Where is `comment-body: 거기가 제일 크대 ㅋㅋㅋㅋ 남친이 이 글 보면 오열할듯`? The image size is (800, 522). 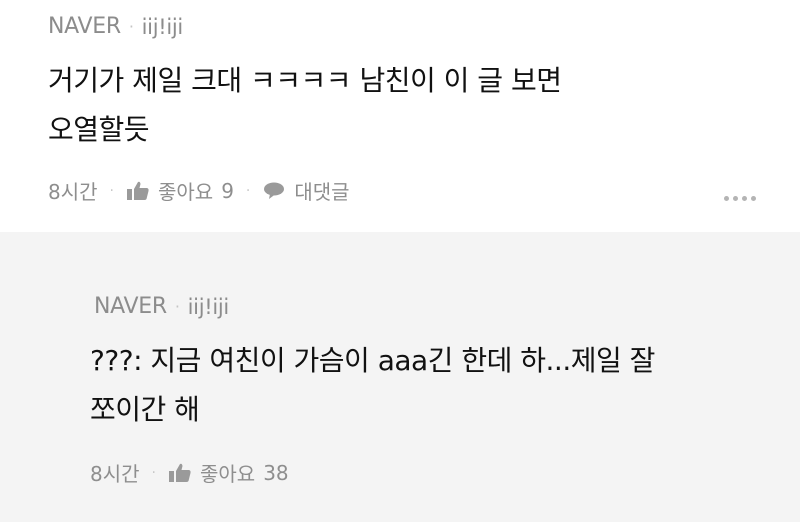
comment-body: 거기가 제일 크대 ㅋㅋㅋㅋ 남친이 이 글 보면 오열할듯 is located at coordinates (305, 105).